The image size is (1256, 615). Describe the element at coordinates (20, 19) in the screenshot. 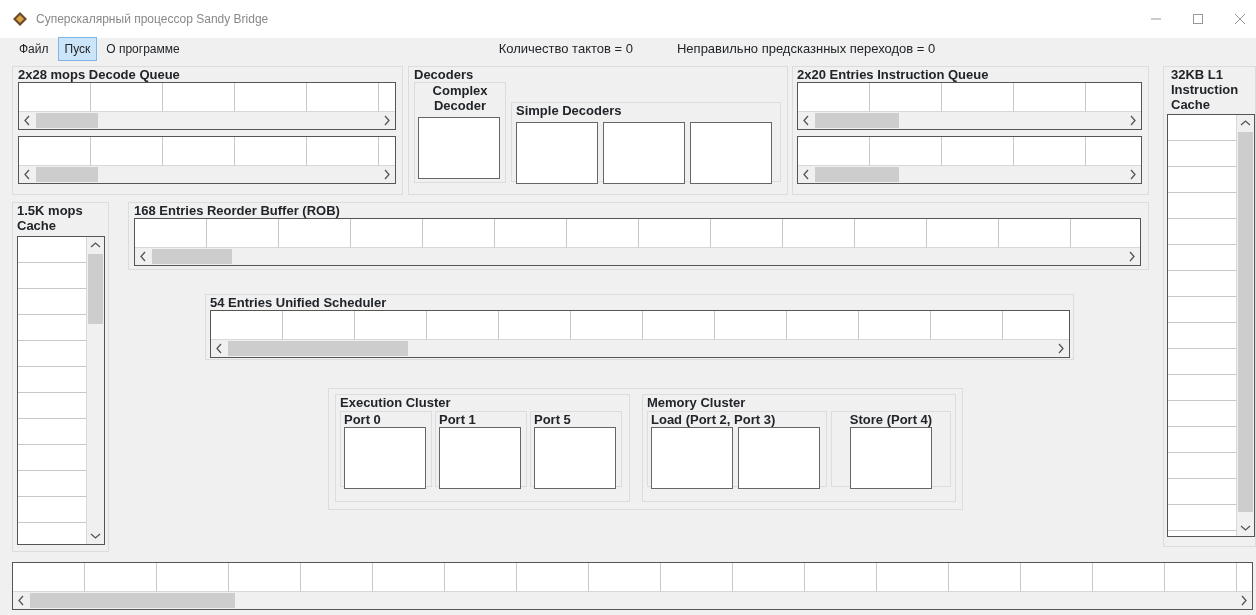

I see `app-icon` at that location.